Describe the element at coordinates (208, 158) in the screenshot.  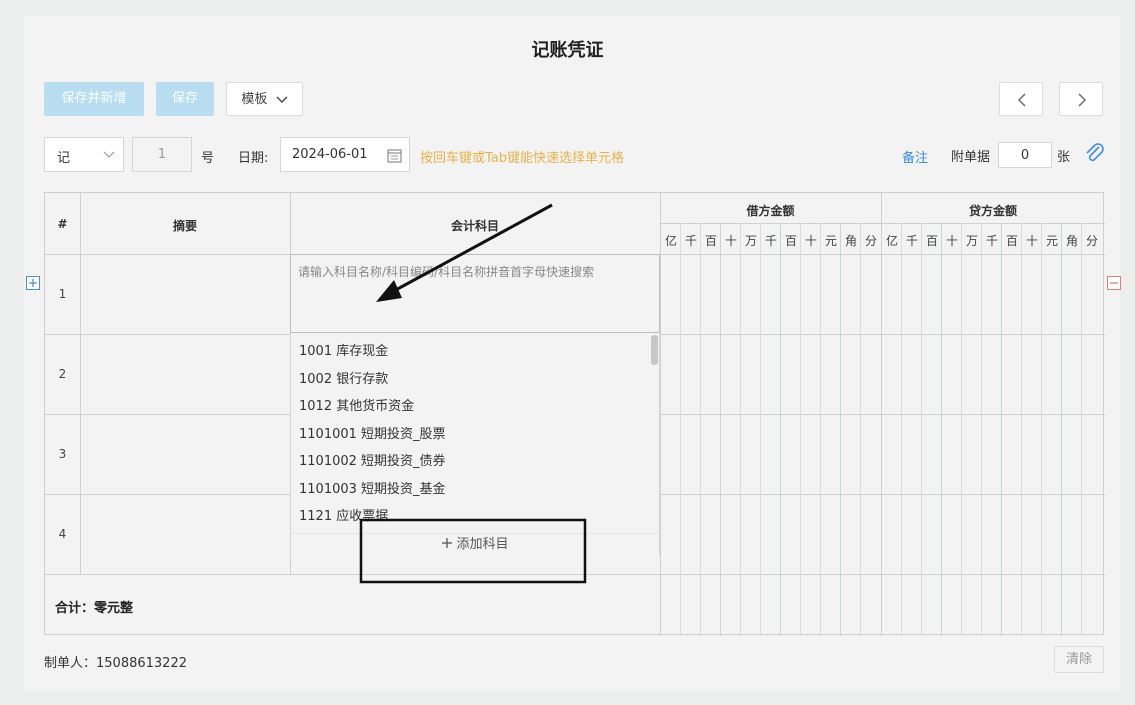
I see `number-suffix: 号` at that location.